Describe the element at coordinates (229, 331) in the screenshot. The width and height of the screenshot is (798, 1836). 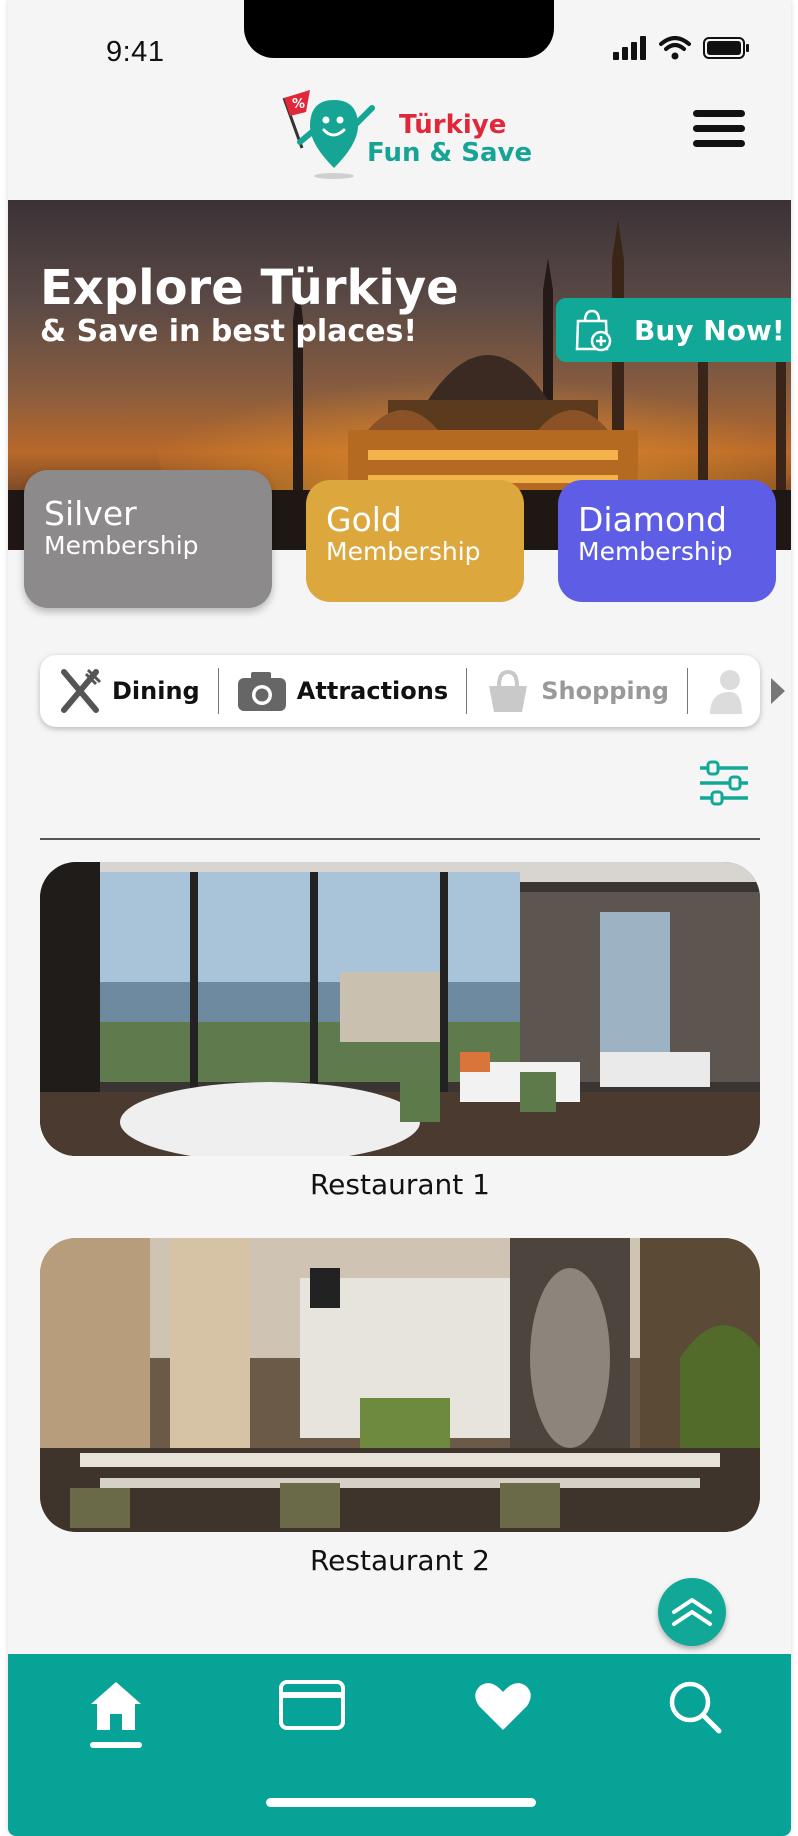
I see `hero-subtitle: & Save in best places!` at that location.